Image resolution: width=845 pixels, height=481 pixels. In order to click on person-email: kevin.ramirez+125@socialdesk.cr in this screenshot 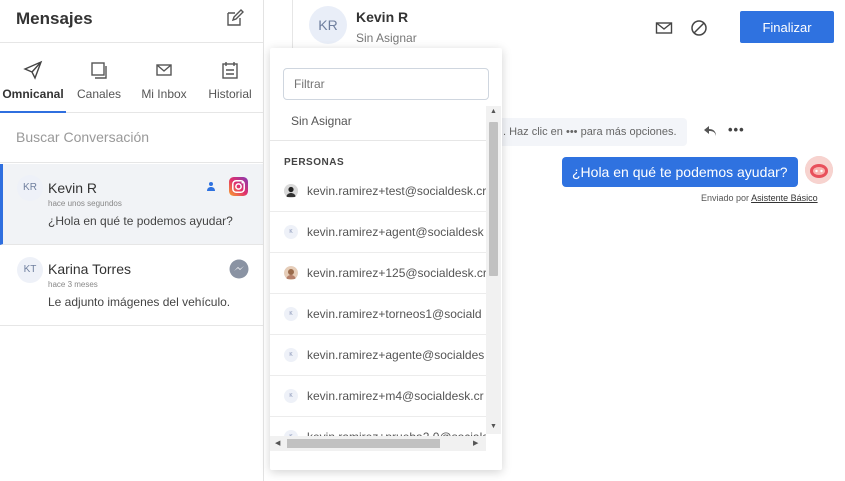, I will do `click(396, 273)`.